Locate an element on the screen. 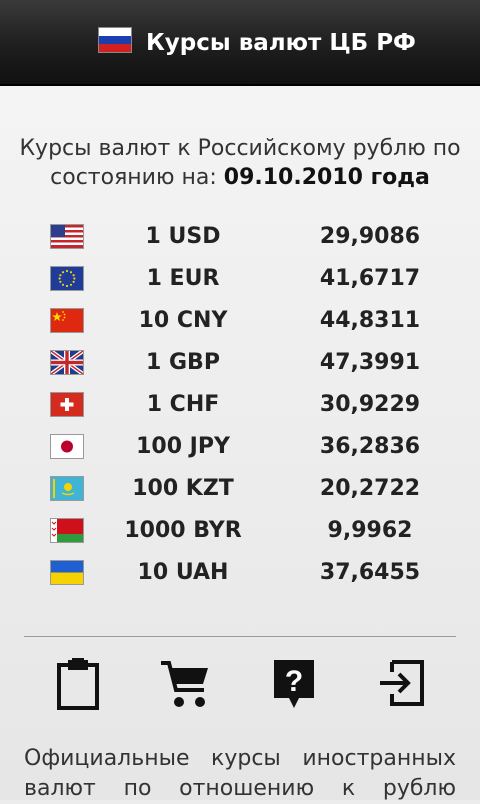 The width and height of the screenshot is (480, 804). exit-button is located at coordinates (402, 684).